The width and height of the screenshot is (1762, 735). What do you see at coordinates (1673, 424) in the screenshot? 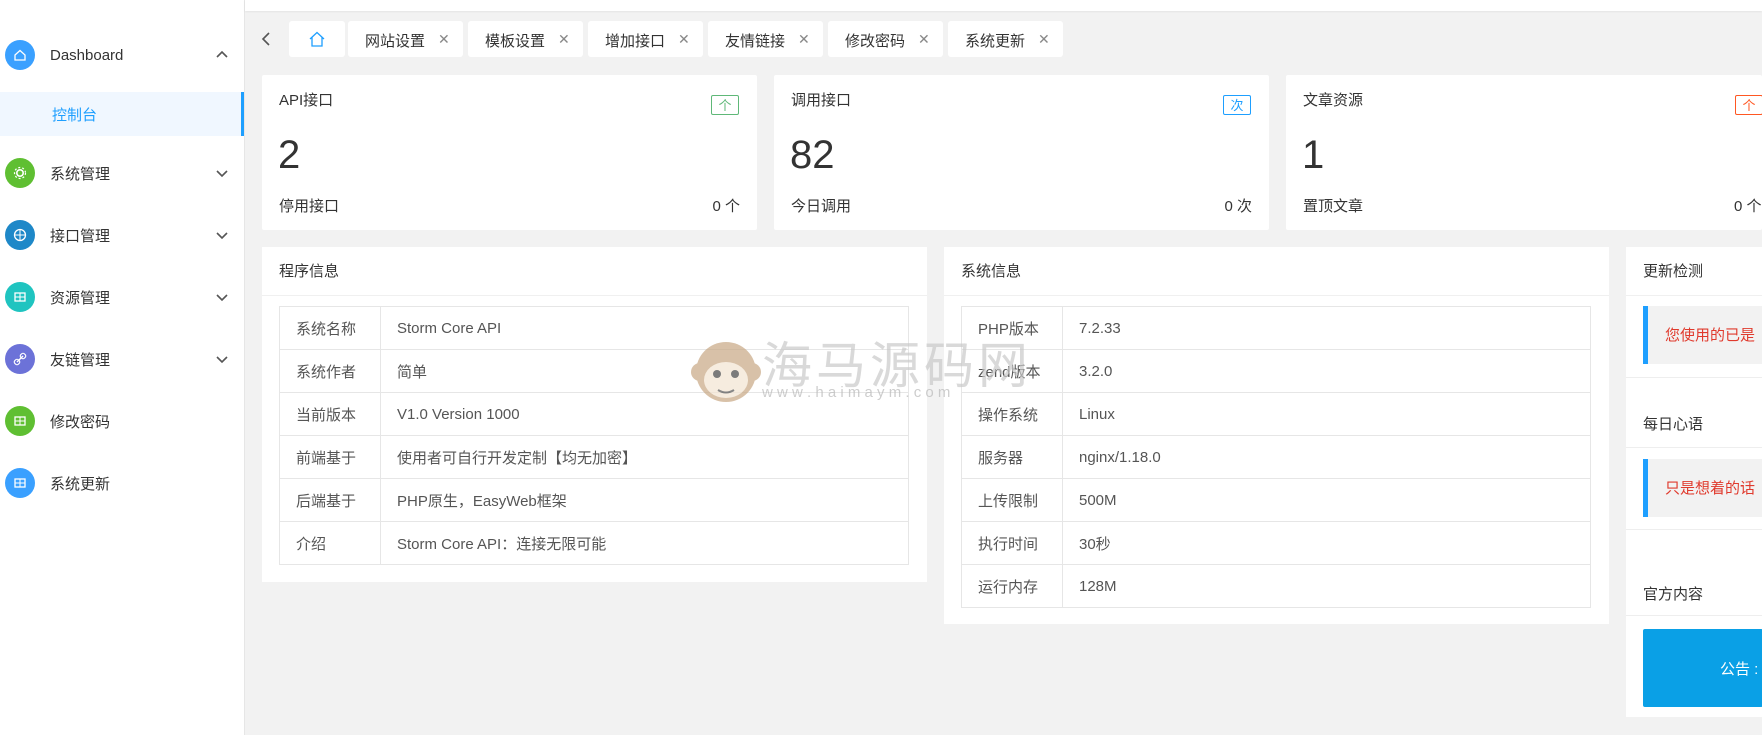
I see `quote-title: 每日心语` at bounding box center [1673, 424].